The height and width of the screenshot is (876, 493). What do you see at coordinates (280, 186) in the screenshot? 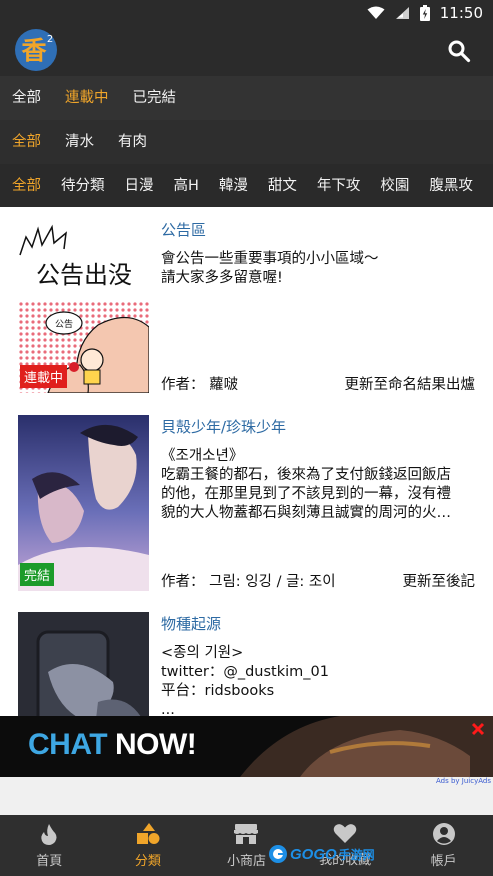
I see `filter-genre-sweet: 甜文` at bounding box center [280, 186].